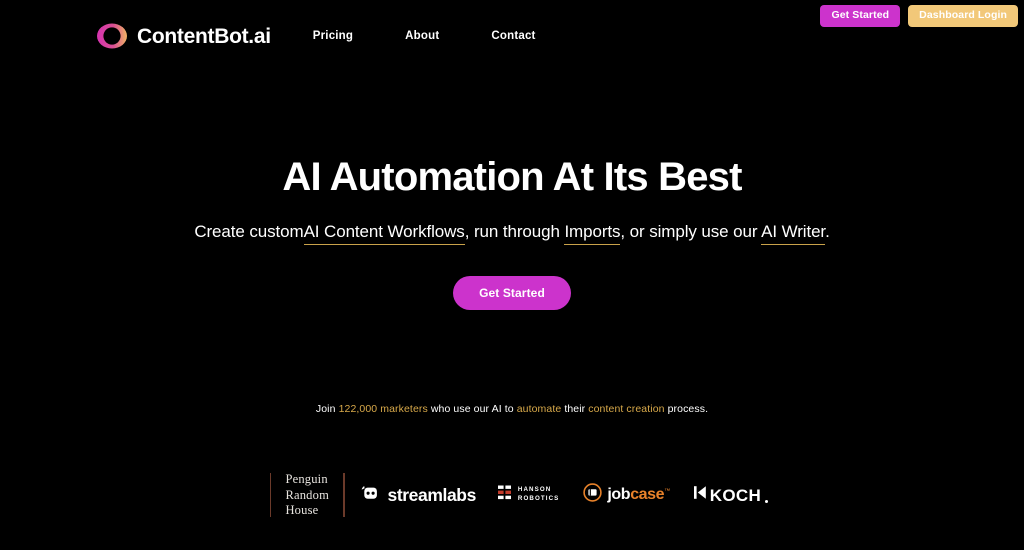 The height and width of the screenshot is (550, 1024). What do you see at coordinates (793, 233) in the screenshot?
I see `hero-link-ai-writer: AI Writer` at bounding box center [793, 233].